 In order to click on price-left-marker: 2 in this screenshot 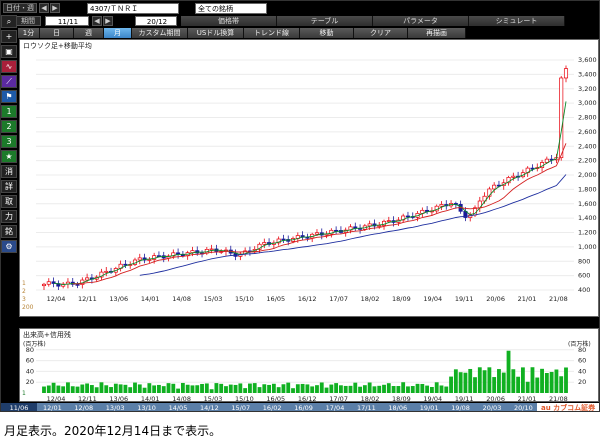, I will do `click(24, 291)`.